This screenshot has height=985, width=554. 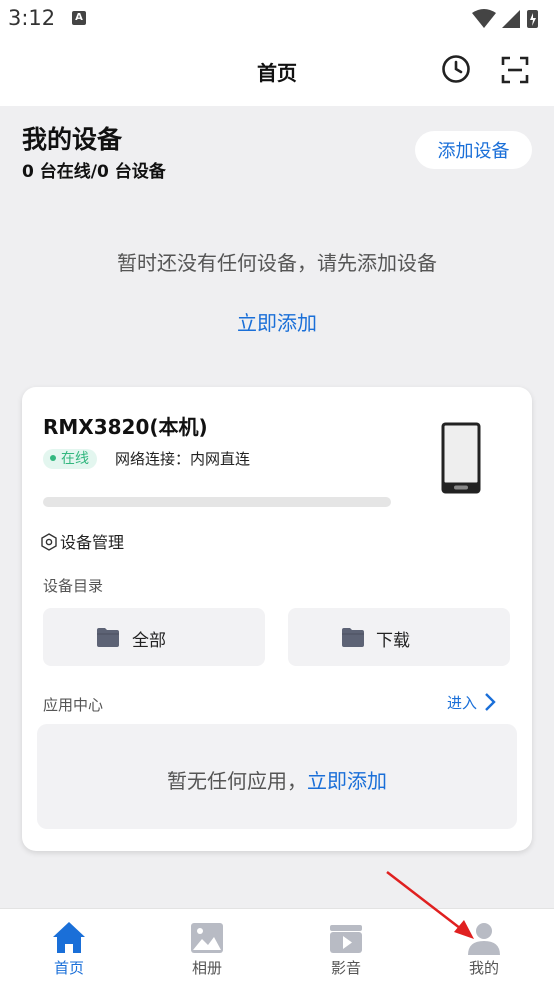 What do you see at coordinates (237, 781) in the screenshot?
I see `apps-empty-text: 暂无任何应用，` at bounding box center [237, 781].